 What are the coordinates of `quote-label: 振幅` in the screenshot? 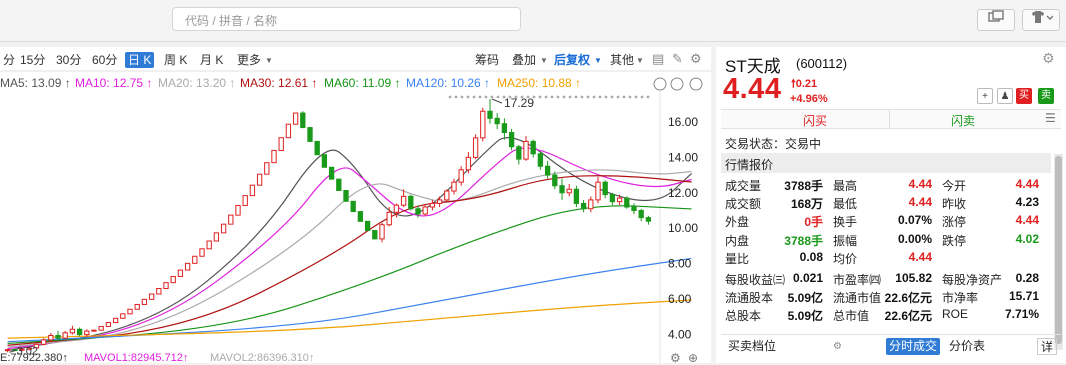 It's located at (845, 240).